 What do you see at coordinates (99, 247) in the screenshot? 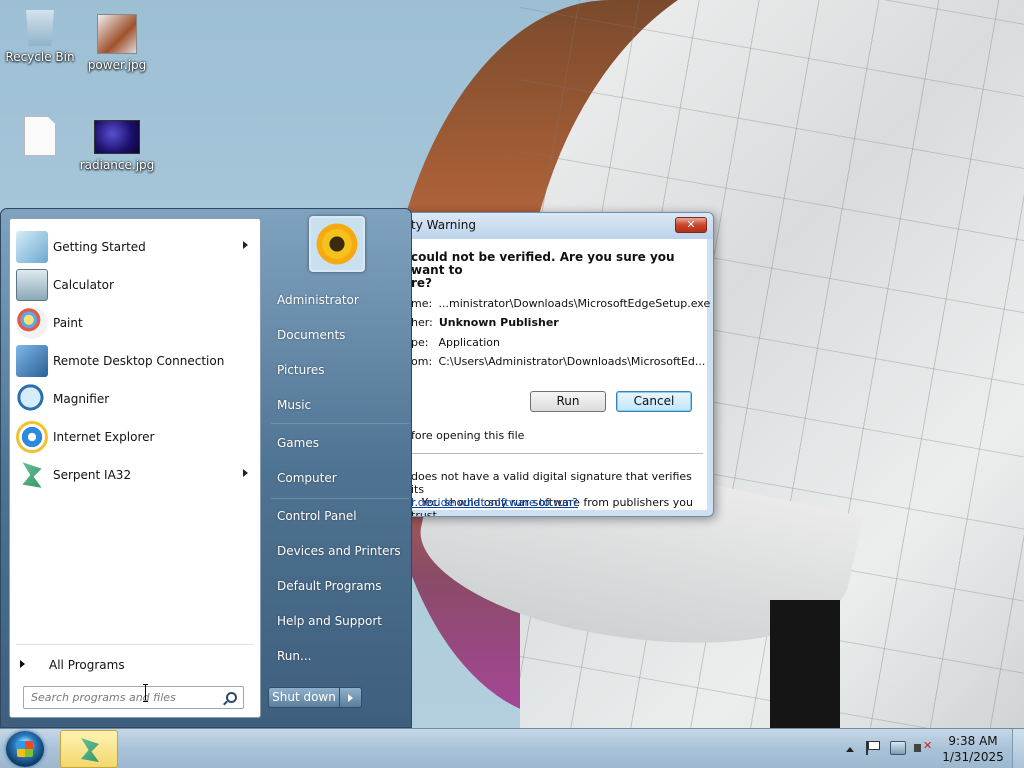
I see `program-label: Getting Started` at bounding box center [99, 247].